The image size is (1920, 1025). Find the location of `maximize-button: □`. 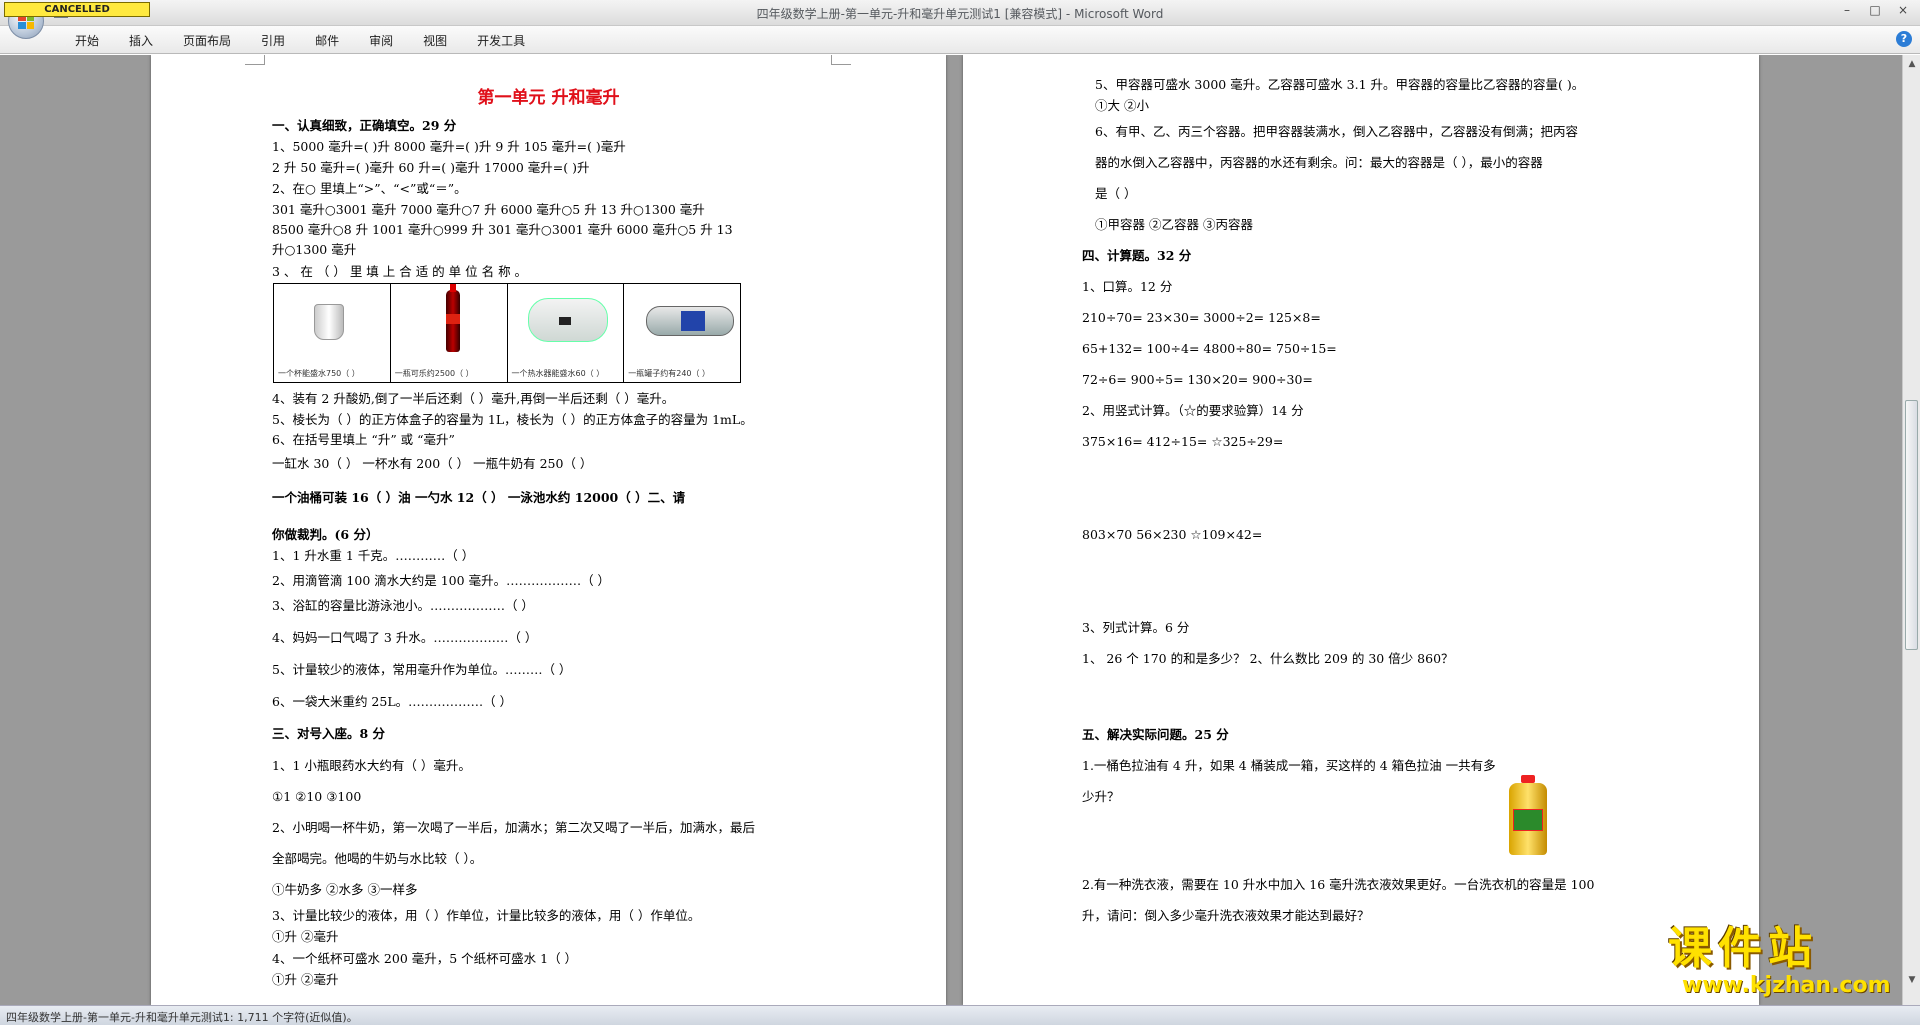

maximize-button: □ is located at coordinates (1875, 10).